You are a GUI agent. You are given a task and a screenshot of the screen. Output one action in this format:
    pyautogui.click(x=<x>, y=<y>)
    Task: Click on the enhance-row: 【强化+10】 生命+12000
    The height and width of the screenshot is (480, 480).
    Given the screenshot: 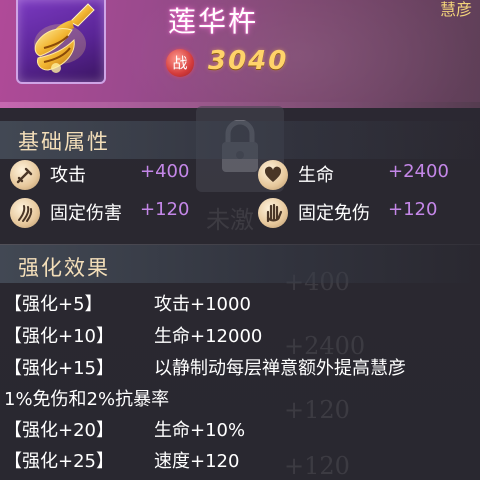 What is the action you would take?
    pyautogui.click(x=133, y=335)
    